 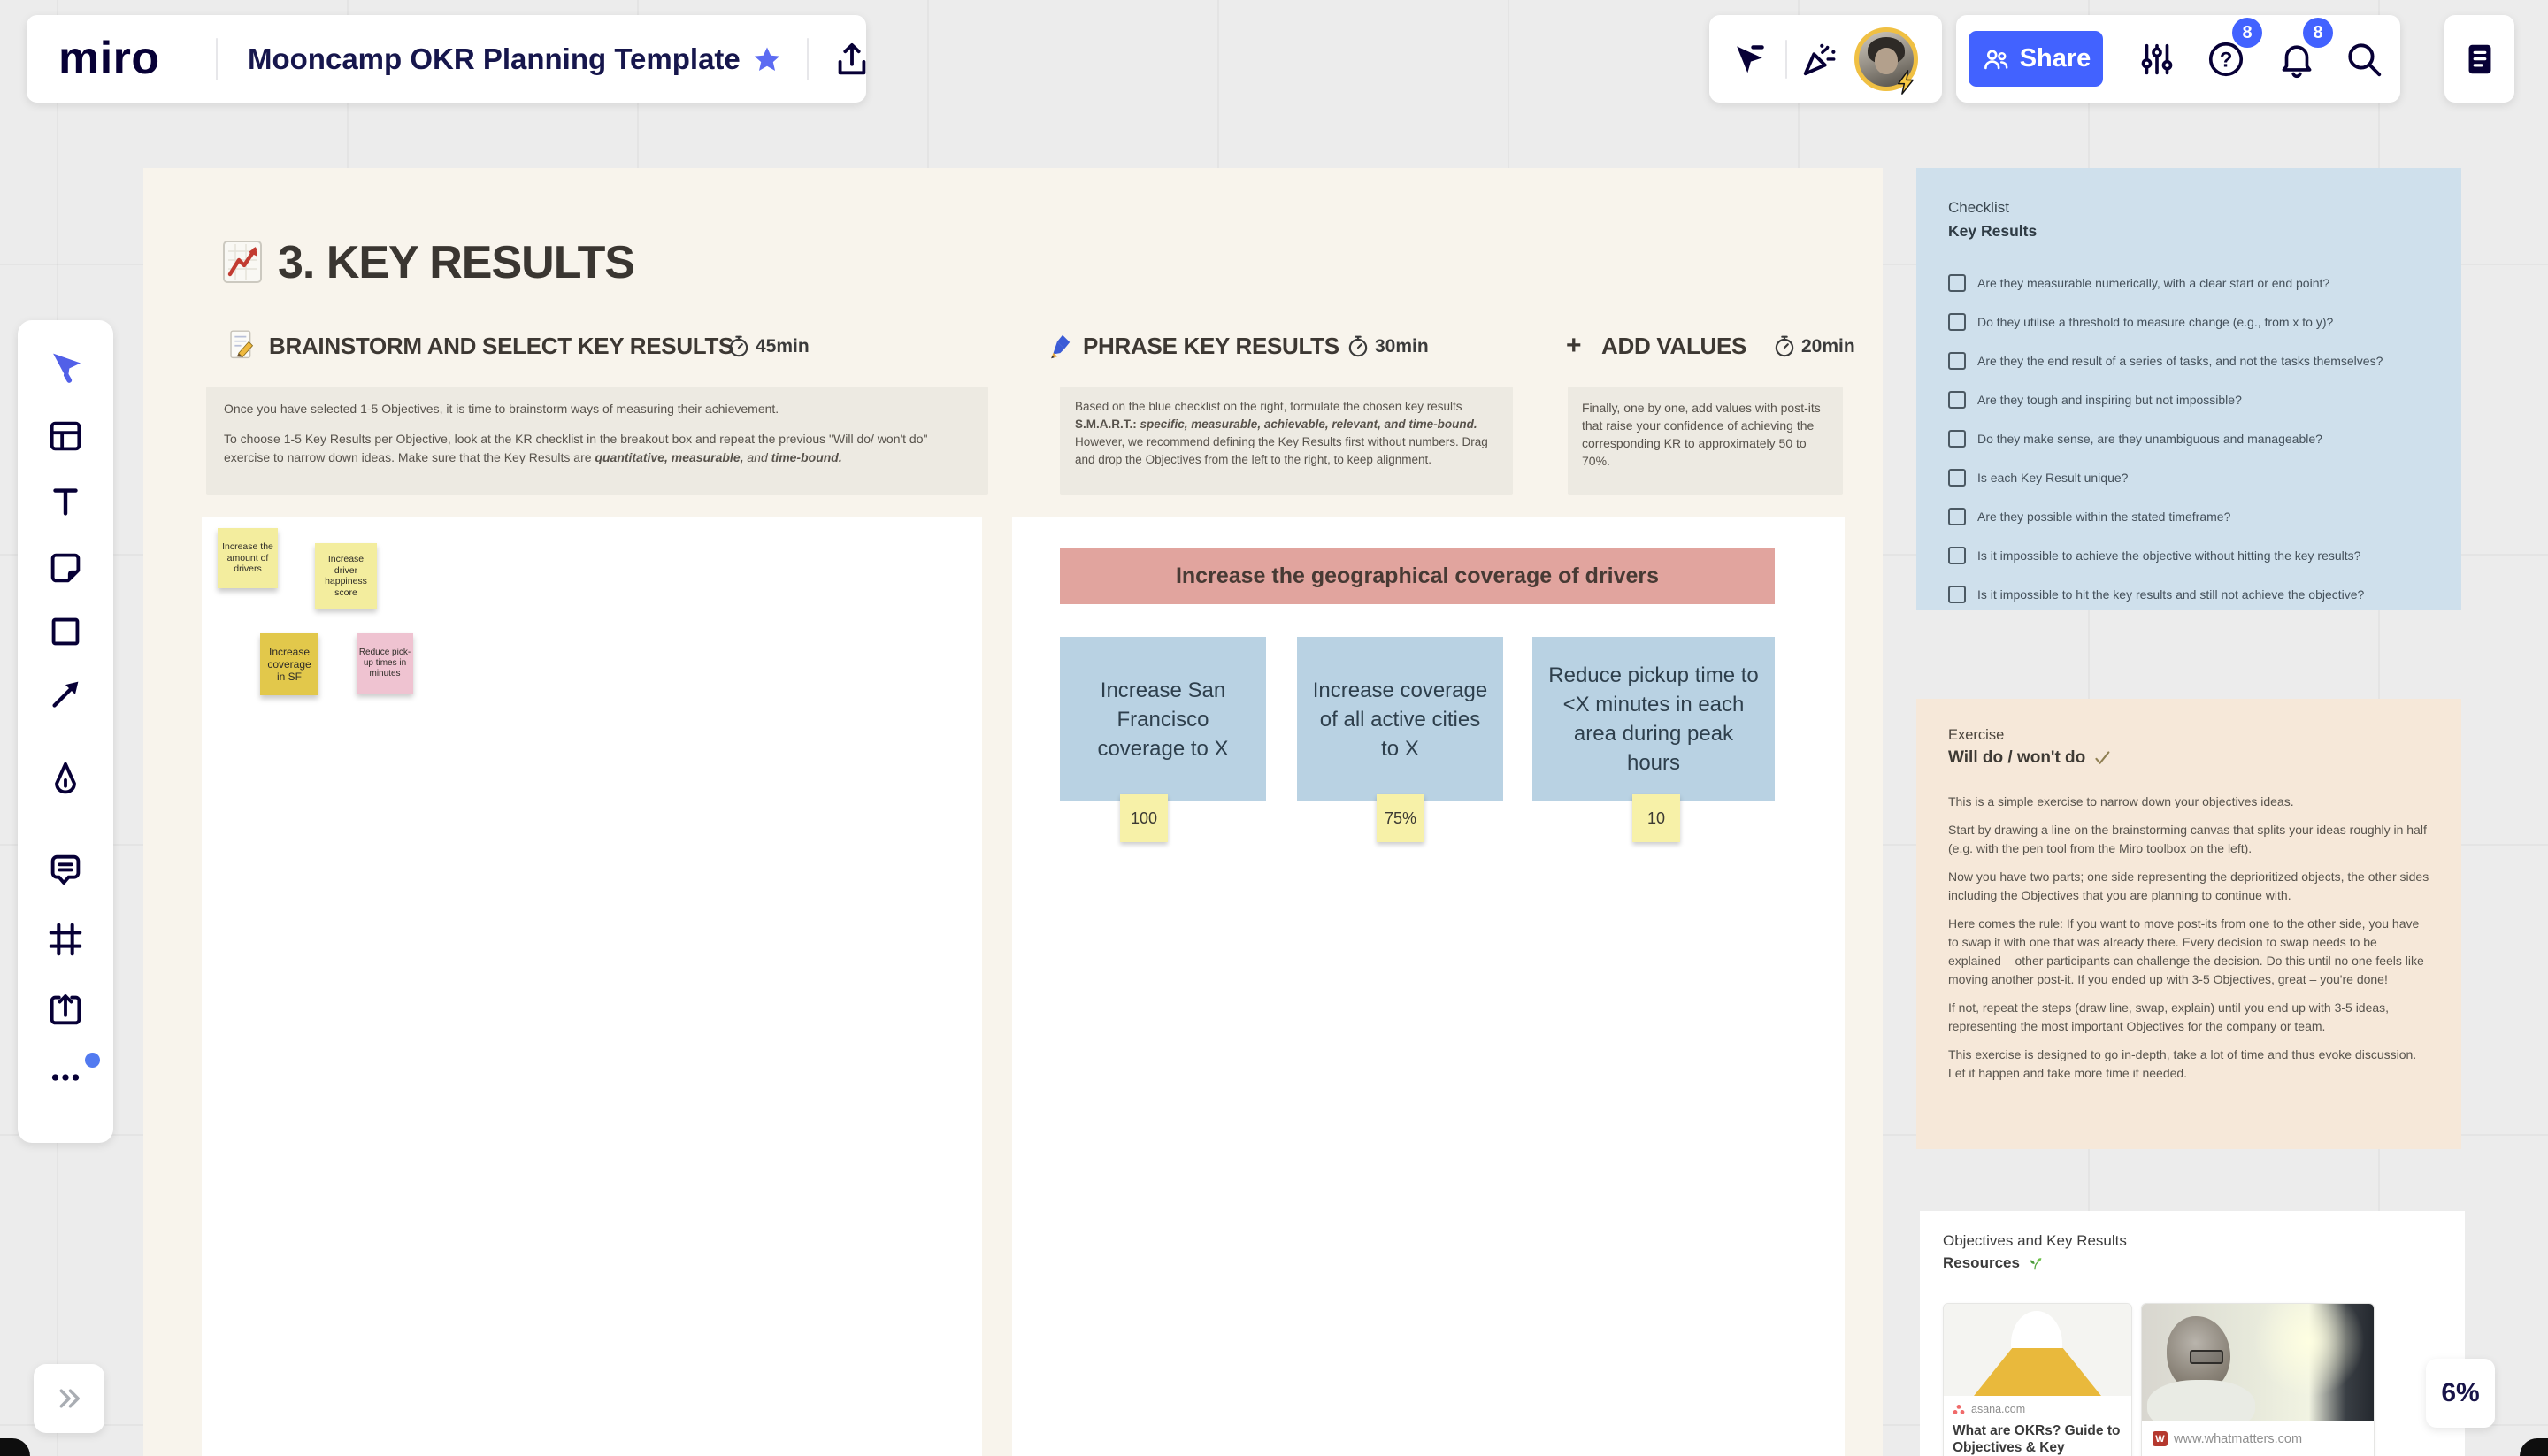 What do you see at coordinates (767, 59) in the screenshot?
I see `favorite-star-icon` at bounding box center [767, 59].